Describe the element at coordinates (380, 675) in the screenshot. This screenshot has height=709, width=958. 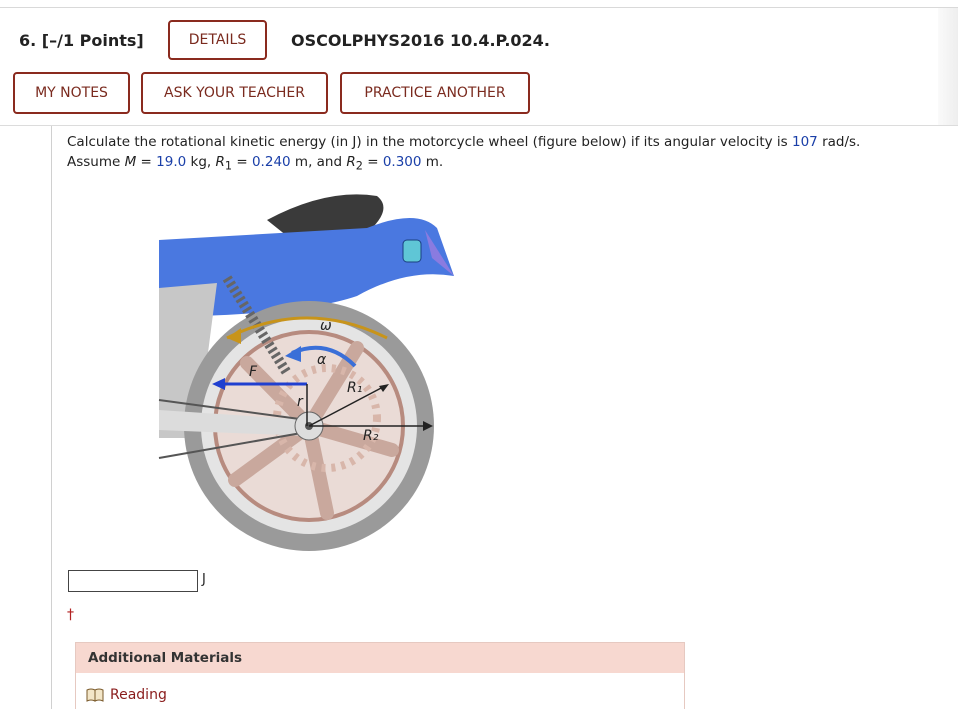
I see `additional-materials-panel: Additional Materials Reading` at that location.